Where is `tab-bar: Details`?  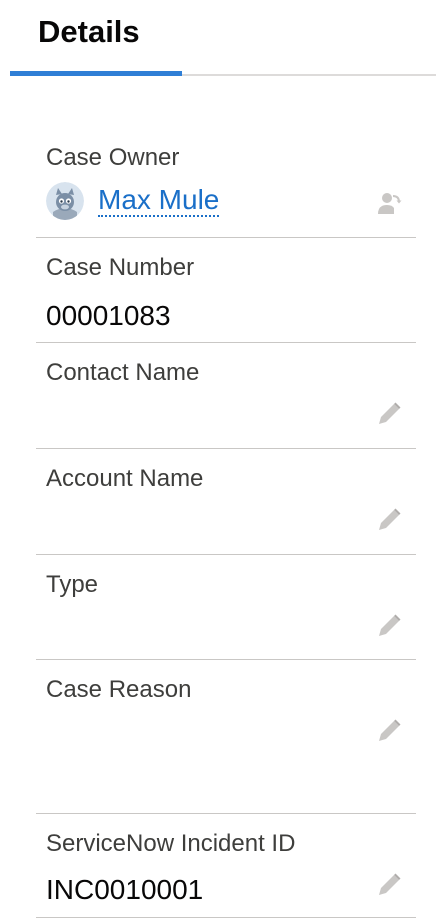
tab-bar: Details is located at coordinates (223, 38).